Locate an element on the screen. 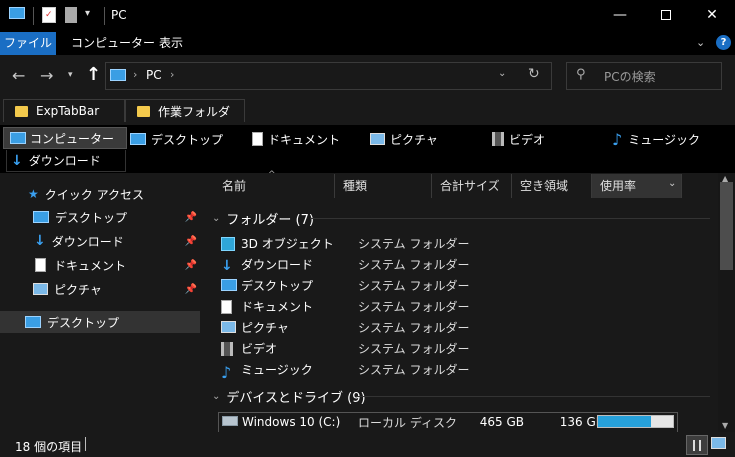 The height and width of the screenshot is (457, 735). link-computer: コンピューター is located at coordinates (65, 138).